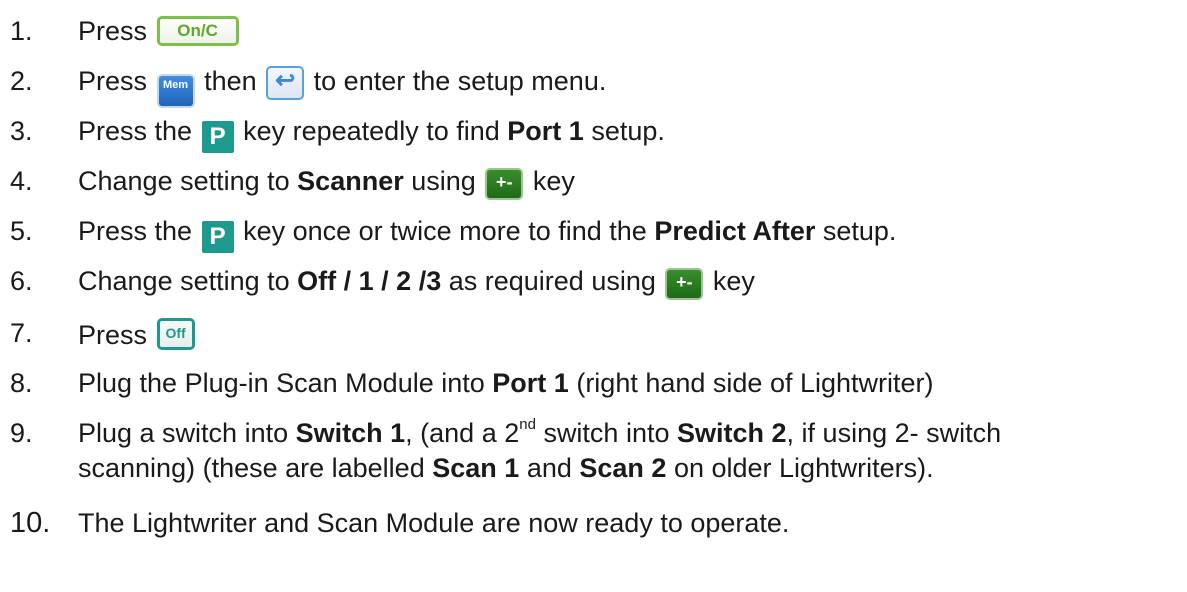  Describe the element at coordinates (21, 81) in the screenshot. I see `step-number: 2.` at that location.